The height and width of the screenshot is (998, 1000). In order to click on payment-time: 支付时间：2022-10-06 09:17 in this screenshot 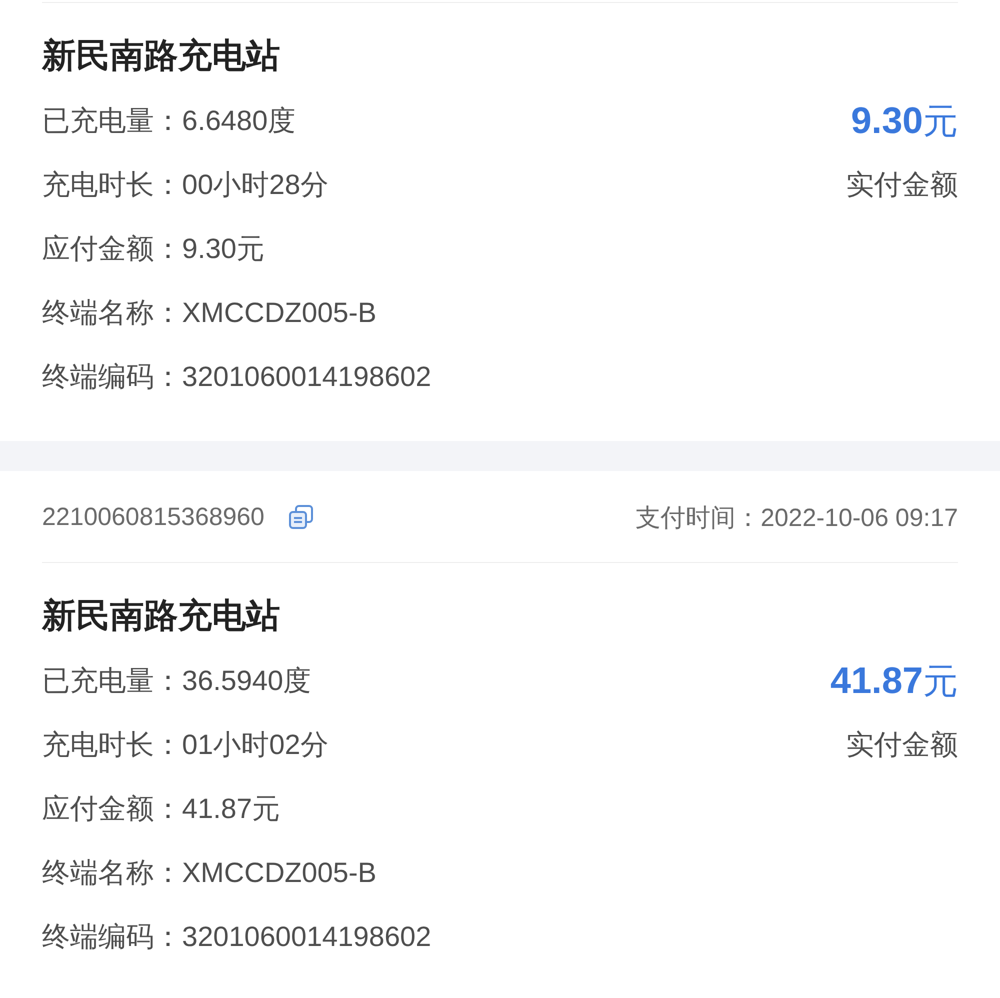, I will do `click(797, 518)`.